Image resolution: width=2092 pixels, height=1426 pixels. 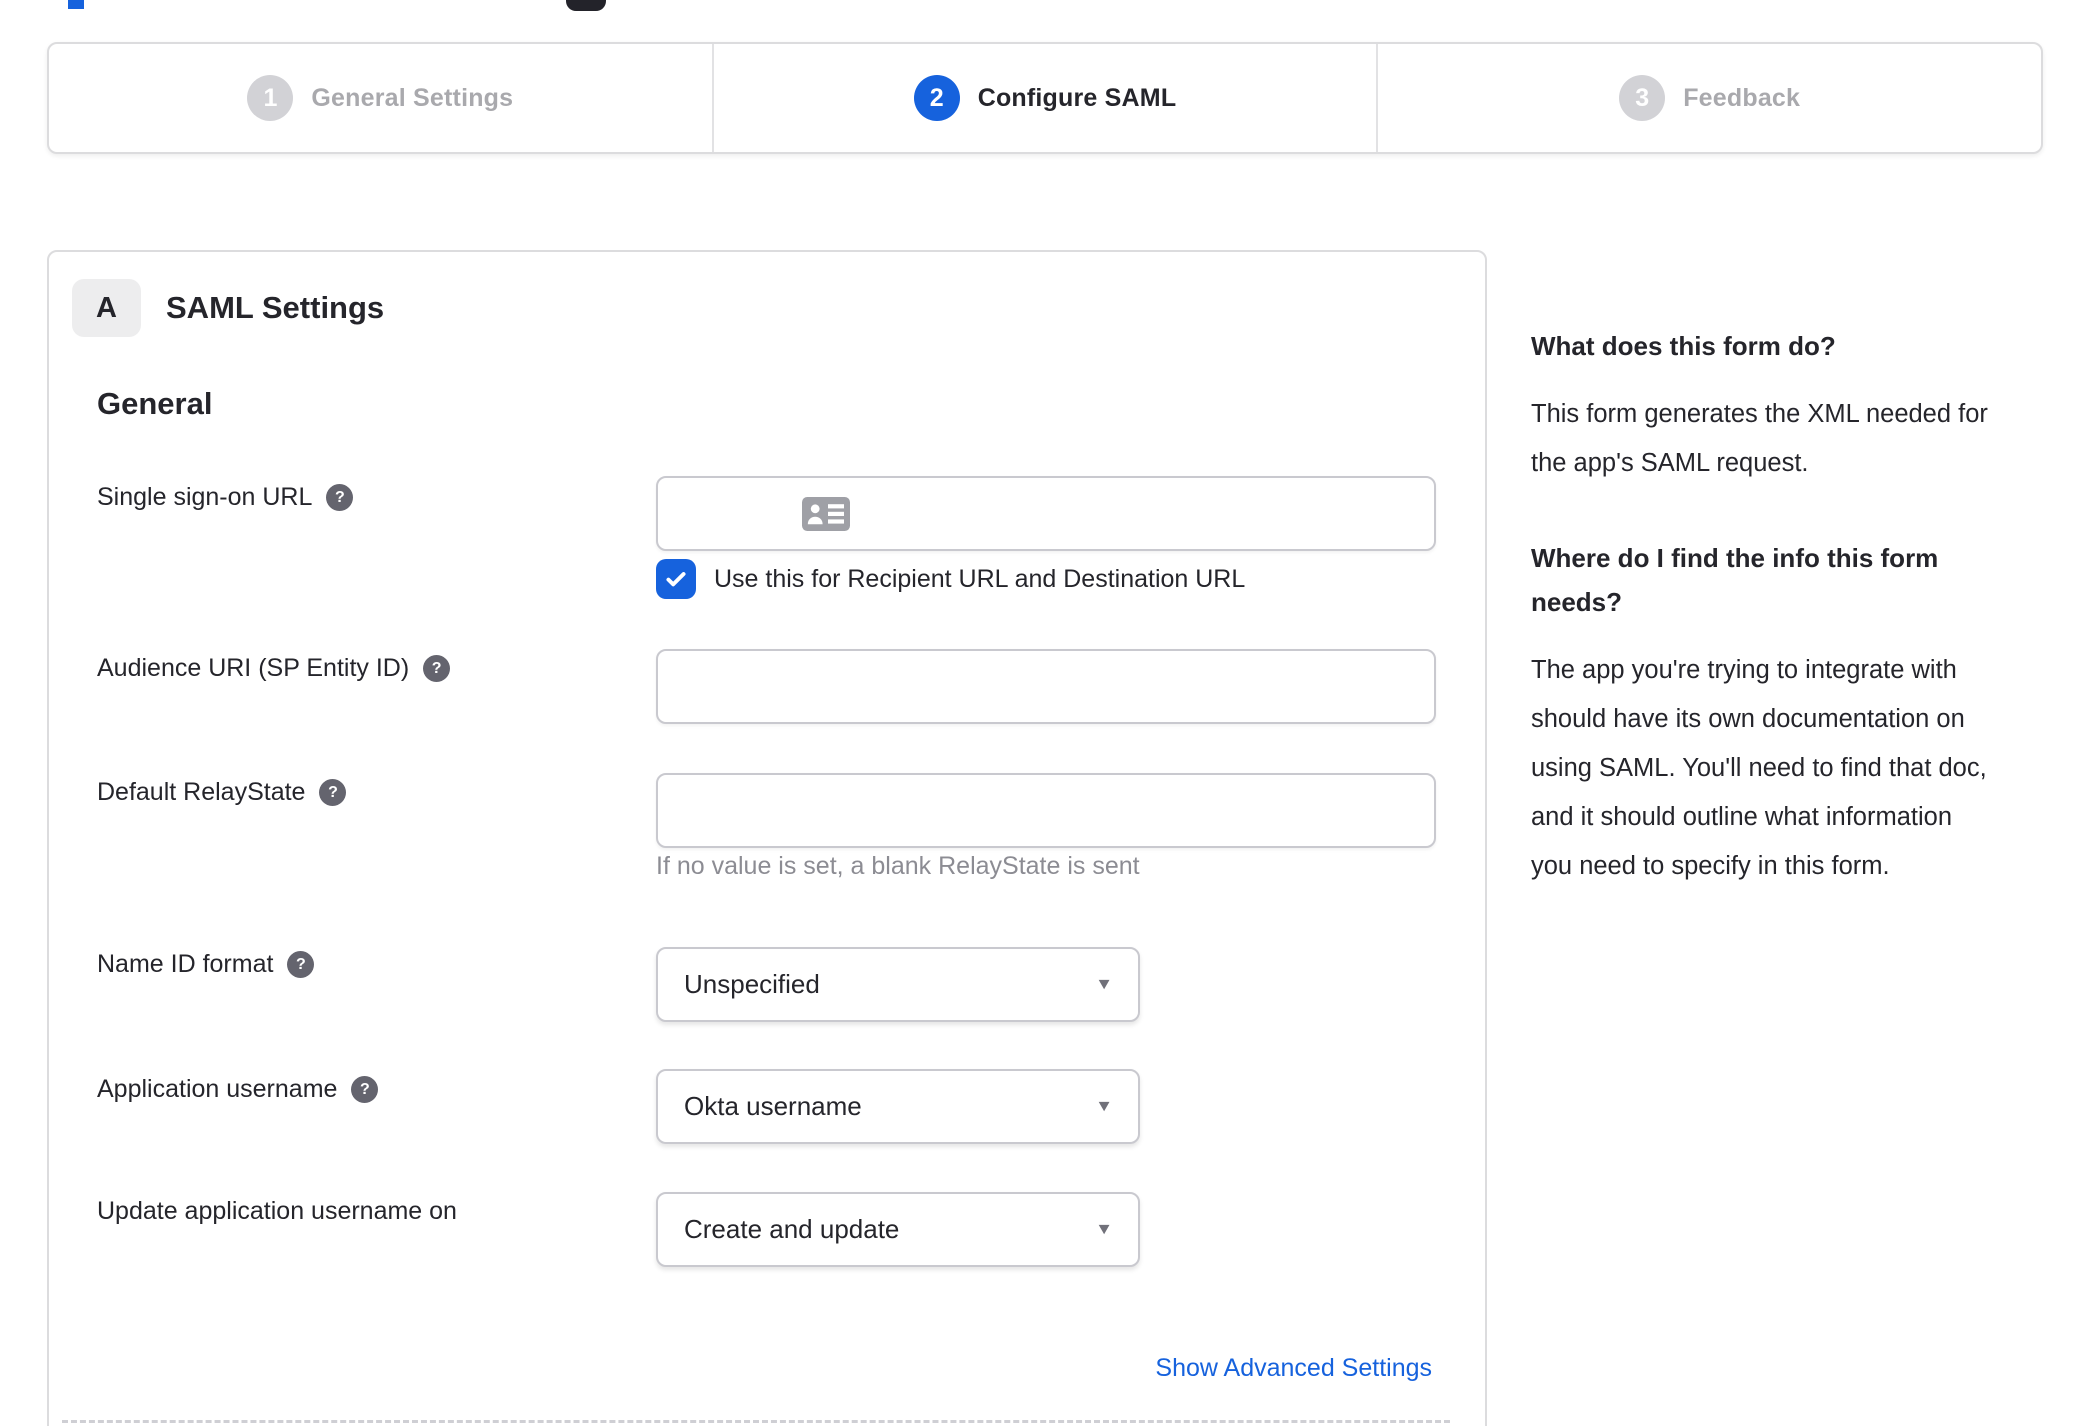 What do you see at coordinates (936, 98) in the screenshot?
I see `step-2-number: 2` at bounding box center [936, 98].